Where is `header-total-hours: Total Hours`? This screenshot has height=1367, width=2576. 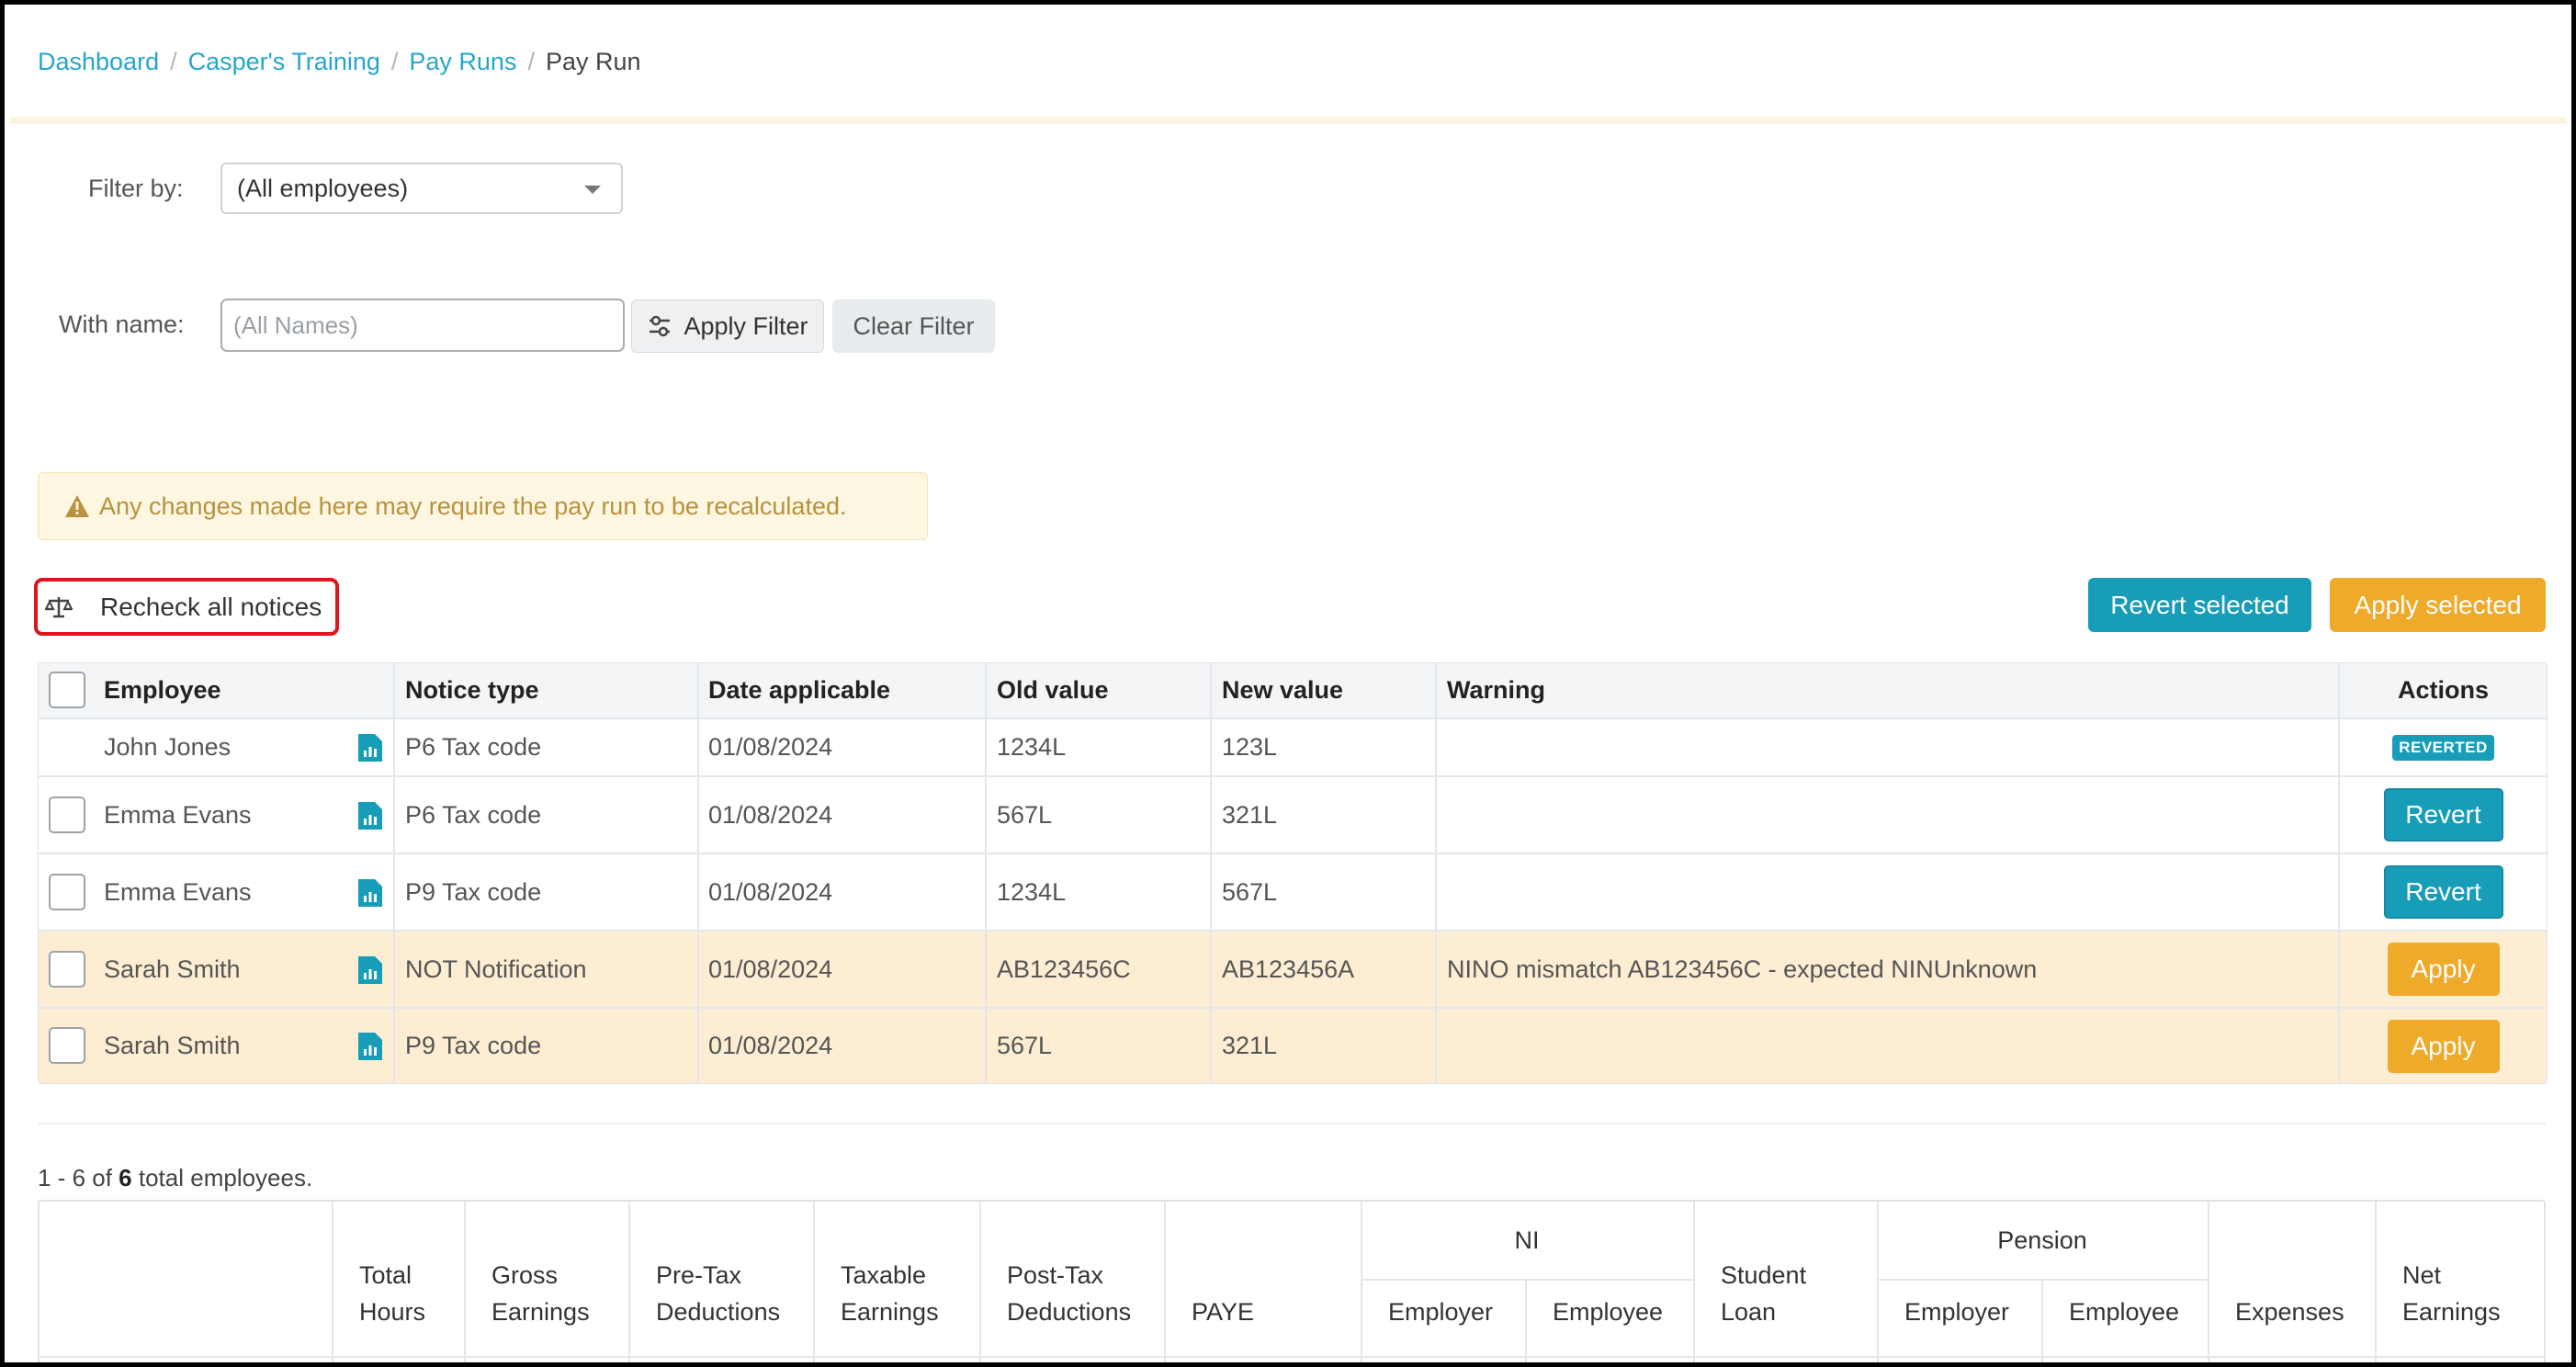 header-total-hours: Total Hours is located at coordinates (392, 1293).